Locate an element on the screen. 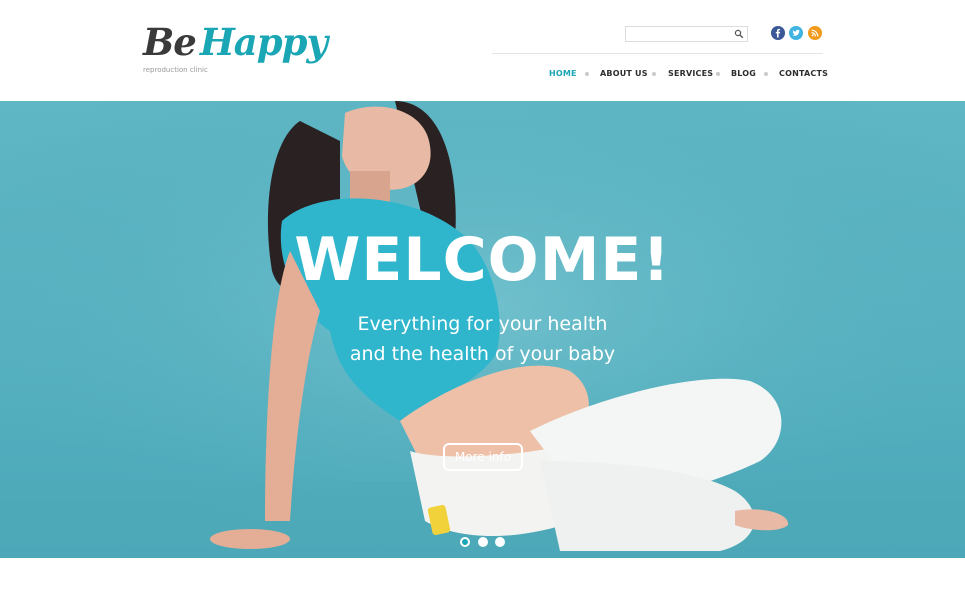 The width and height of the screenshot is (965, 598). nav-about-us: ABOUT US is located at coordinates (624, 73).